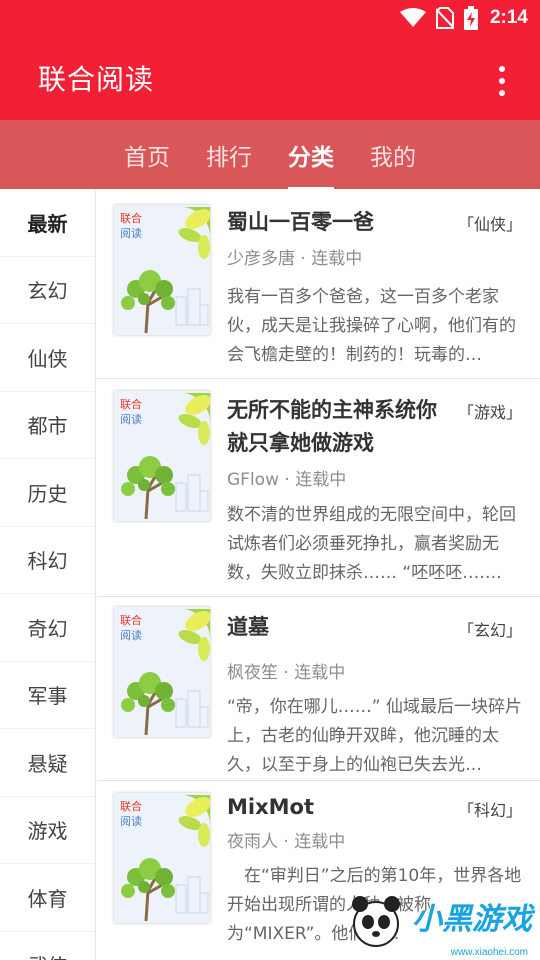 The width and height of the screenshot is (540, 960). What do you see at coordinates (47, 223) in the screenshot?
I see `sidebar-item-latest: 最新` at bounding box center [47, 223].